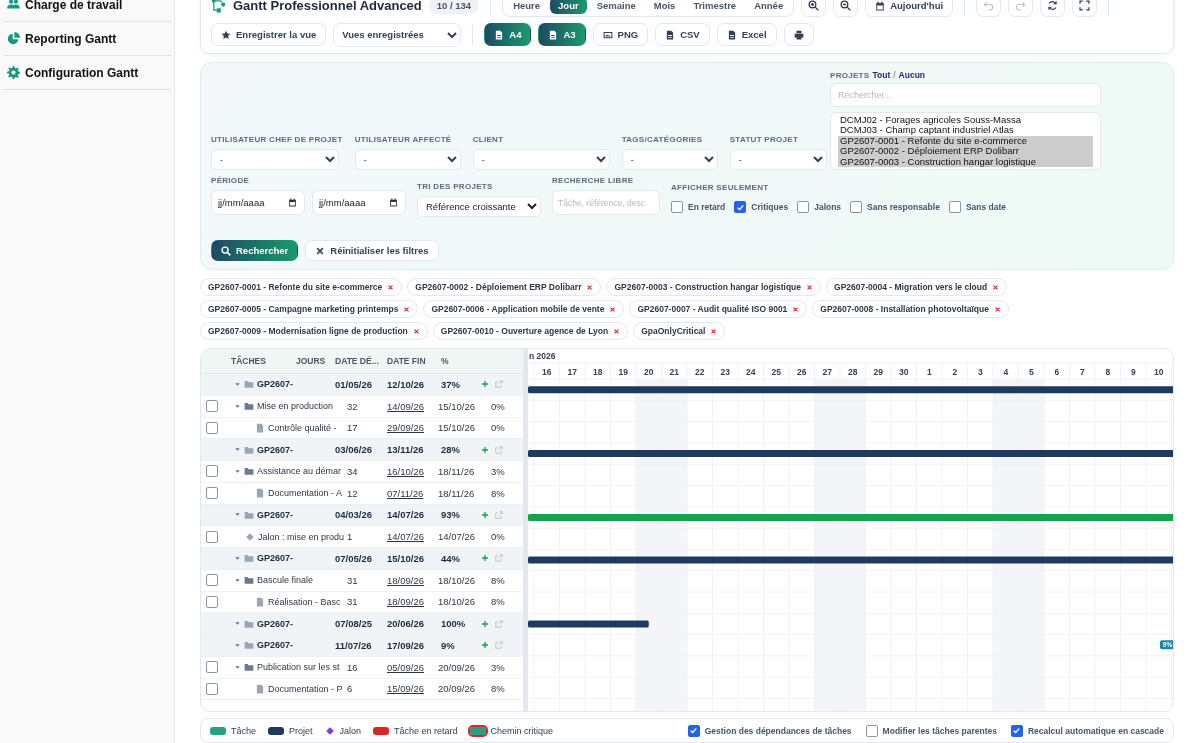  What do you see at coordinates (269, 34) in the screenshot?
I see `save-view-button: Enregistrer la vue` at bounding box center [269, 34].